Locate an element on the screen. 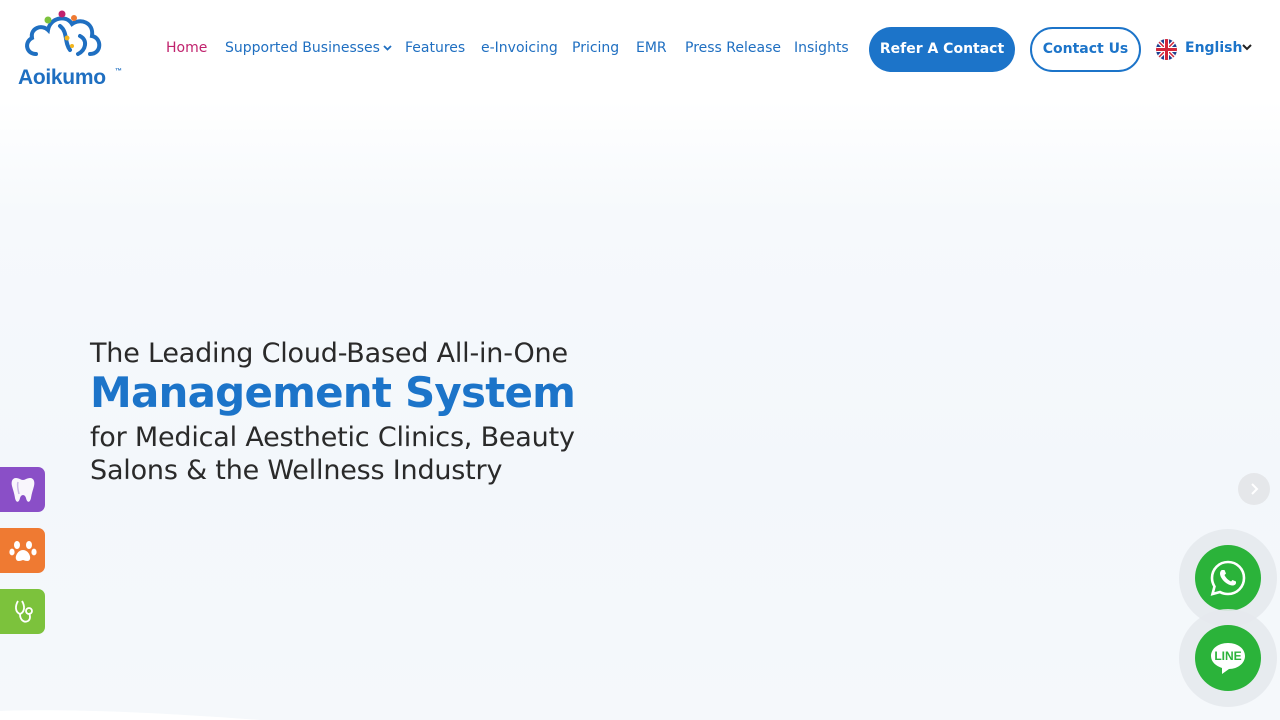  stethoscope-icon is located at coordinates (23, 611).